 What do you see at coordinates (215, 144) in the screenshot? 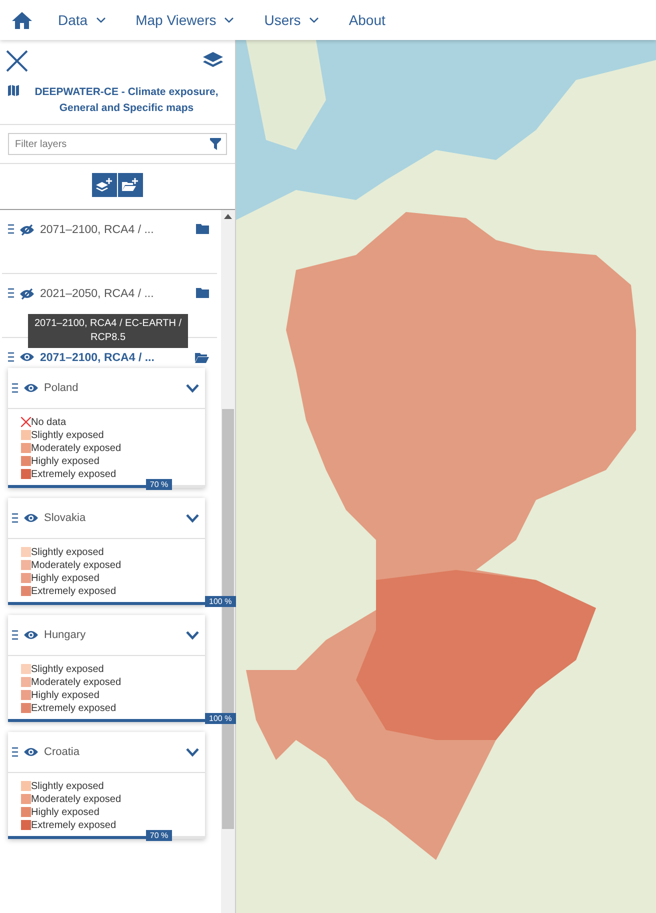
I see `filter-icon` at bounding box center [215, 144].